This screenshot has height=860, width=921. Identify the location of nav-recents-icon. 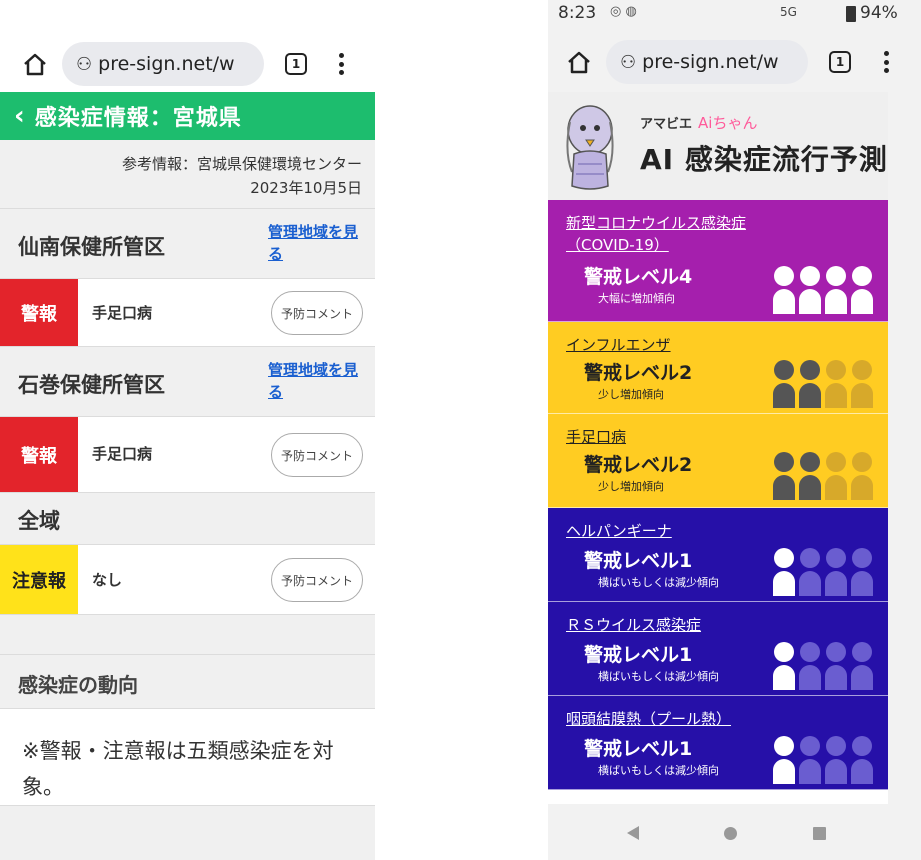
(819, 833).